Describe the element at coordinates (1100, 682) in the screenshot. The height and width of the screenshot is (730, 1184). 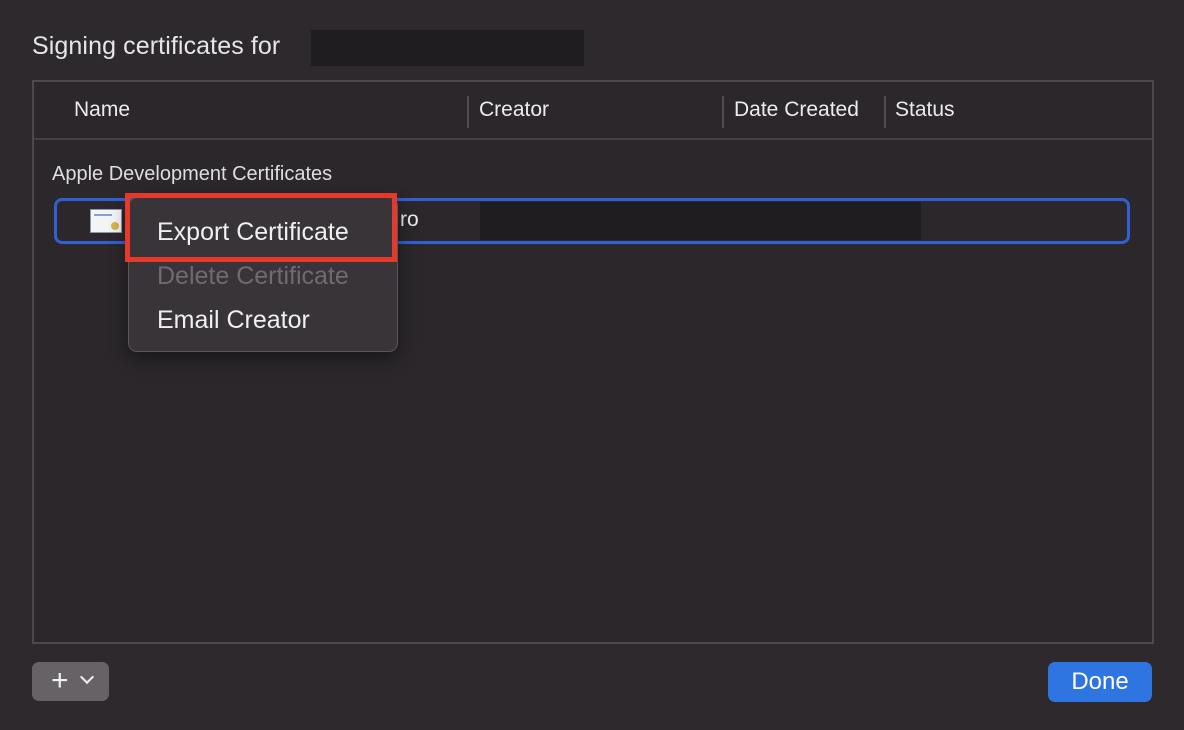
I see `done-button: Done` at that location.